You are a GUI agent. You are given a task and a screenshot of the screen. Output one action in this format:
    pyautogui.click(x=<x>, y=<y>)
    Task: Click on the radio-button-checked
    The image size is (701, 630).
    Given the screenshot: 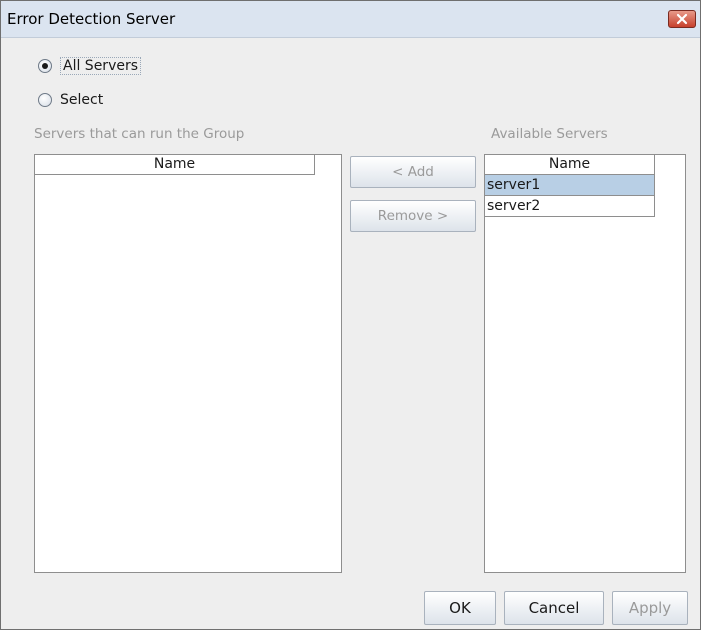 What is the action you would take?
    pyautogui.click(x=45, y=66)
    